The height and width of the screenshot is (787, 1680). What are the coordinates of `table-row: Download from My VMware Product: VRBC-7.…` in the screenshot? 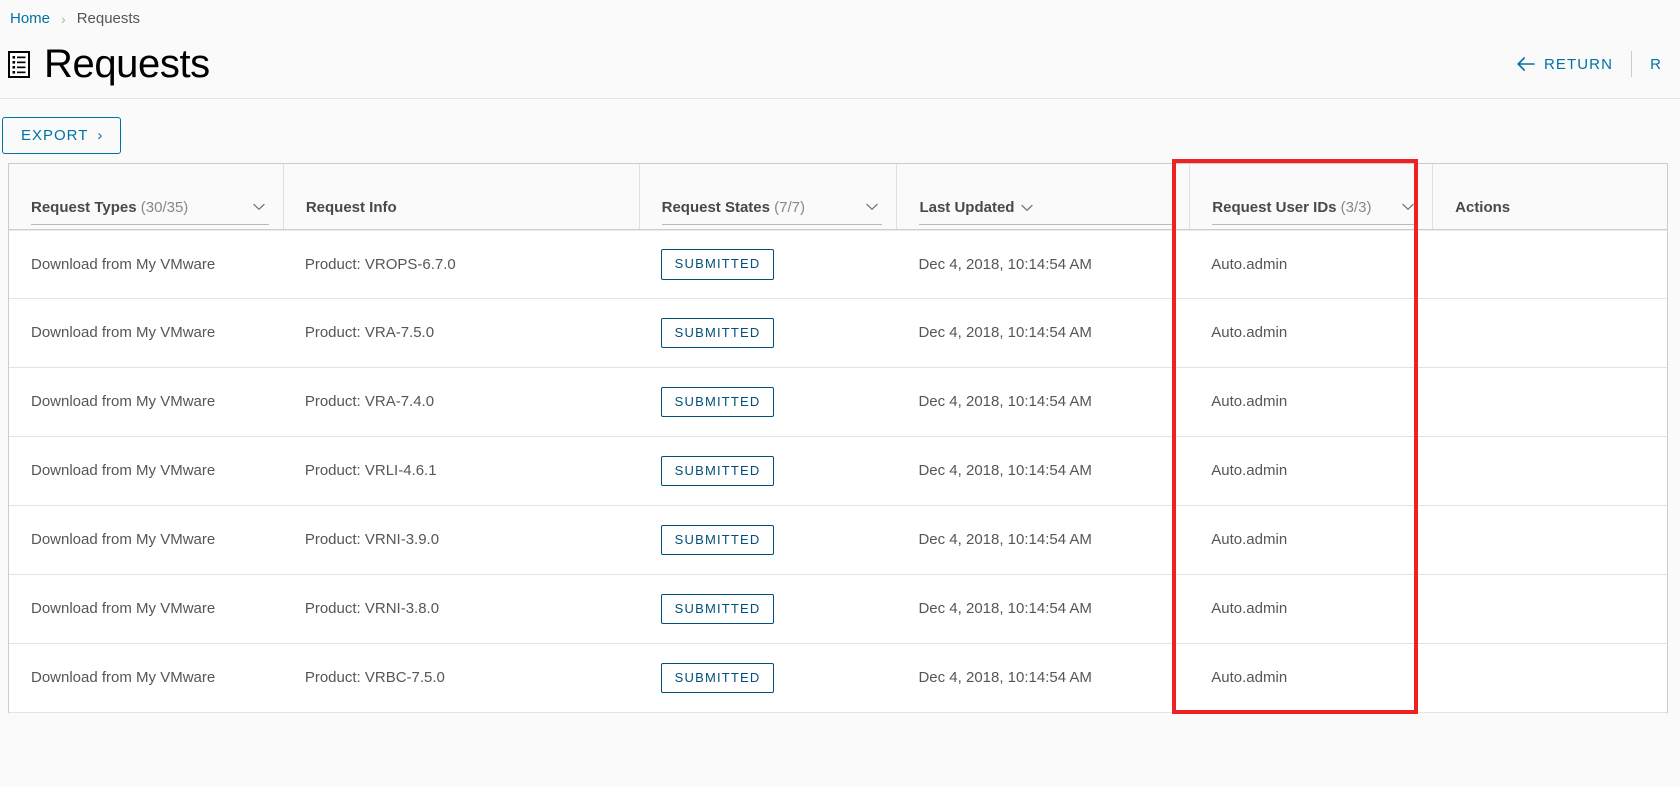 It's located at (838, 678).